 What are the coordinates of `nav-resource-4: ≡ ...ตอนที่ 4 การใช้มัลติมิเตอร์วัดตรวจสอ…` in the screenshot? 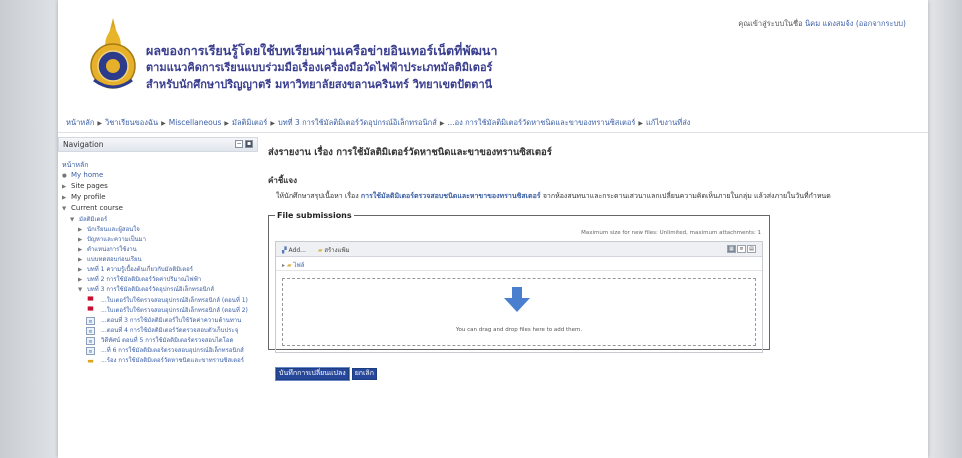 It's located at (160, 331).